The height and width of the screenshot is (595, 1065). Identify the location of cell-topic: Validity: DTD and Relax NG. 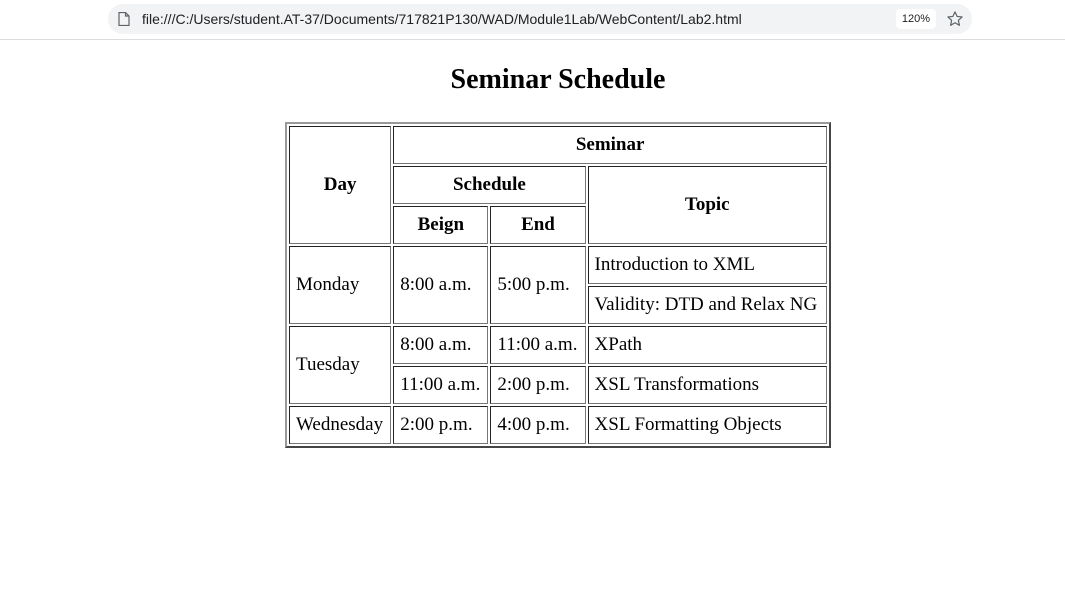
(707, 305).